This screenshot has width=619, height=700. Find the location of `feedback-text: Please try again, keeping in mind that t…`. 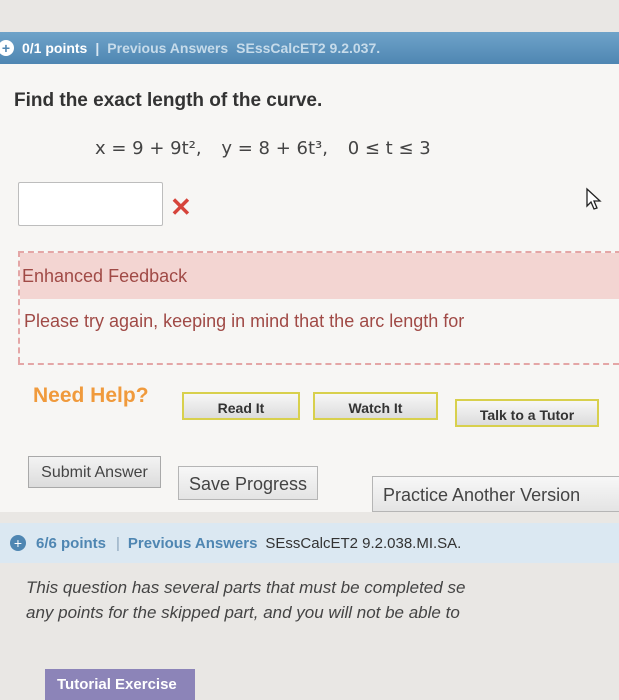

feedback-text: Please try again, keeping in mind that t… is located at coordinates (244, 321).